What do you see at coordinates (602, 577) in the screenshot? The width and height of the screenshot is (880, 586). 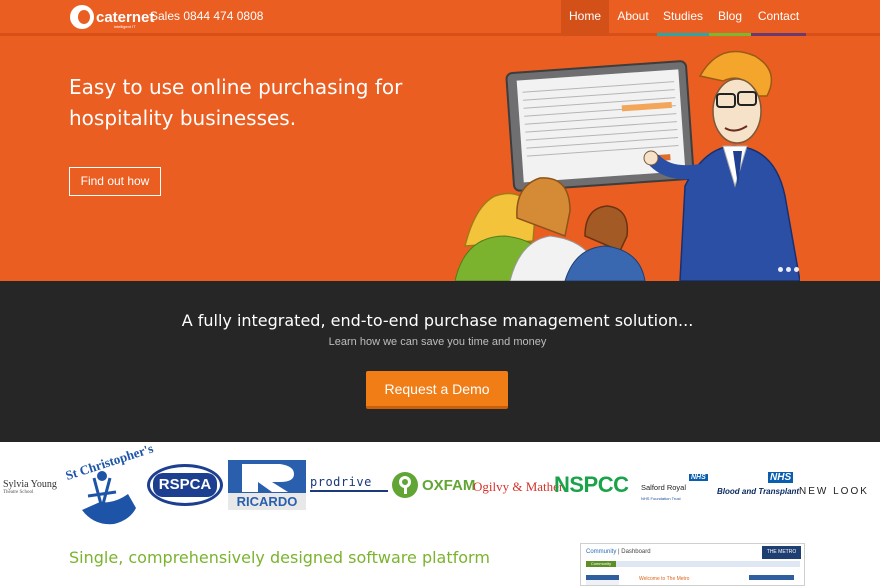 I see `dashboard-left-header` at bounding box center [602, 577].